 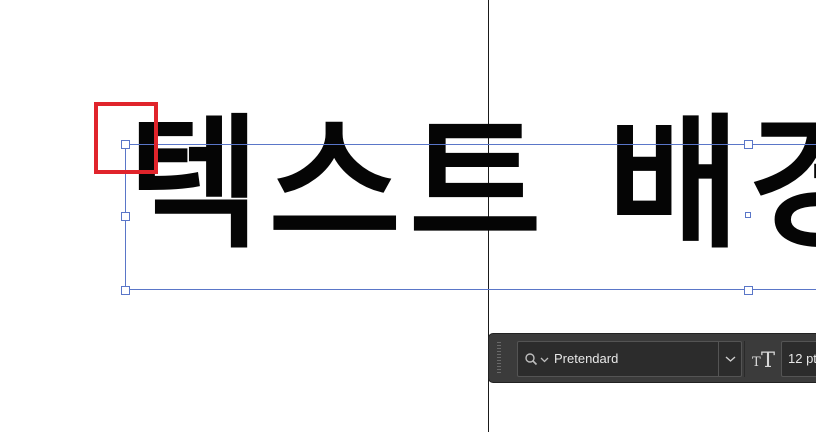 I want to click on font-size-icon: T T, so click(x=763, y=359).